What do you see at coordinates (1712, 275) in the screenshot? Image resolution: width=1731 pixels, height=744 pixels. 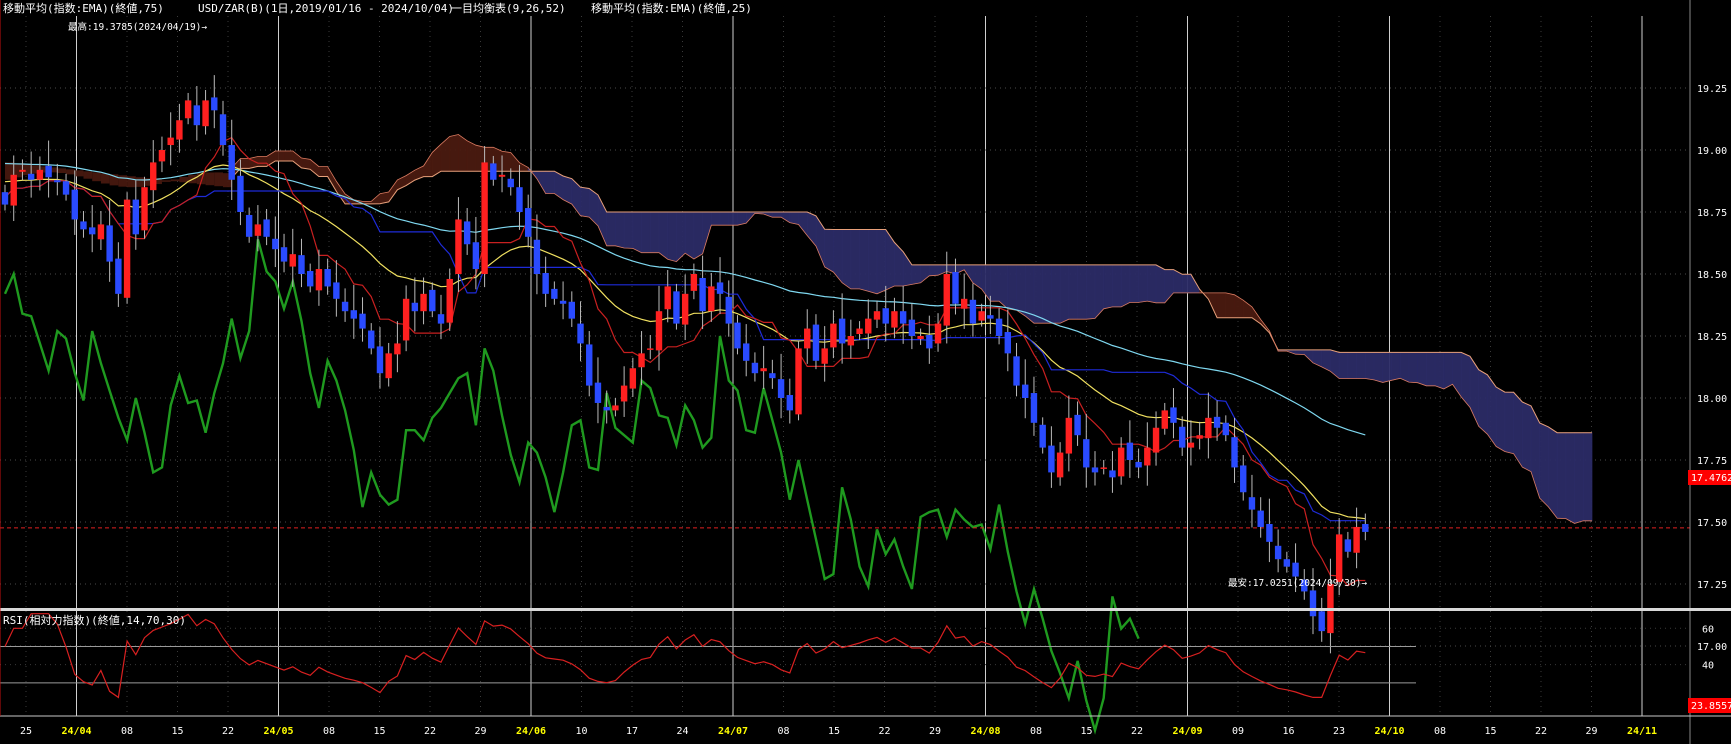 I see `y-tick-label: 18.50` at bounding box center [1712, 275].